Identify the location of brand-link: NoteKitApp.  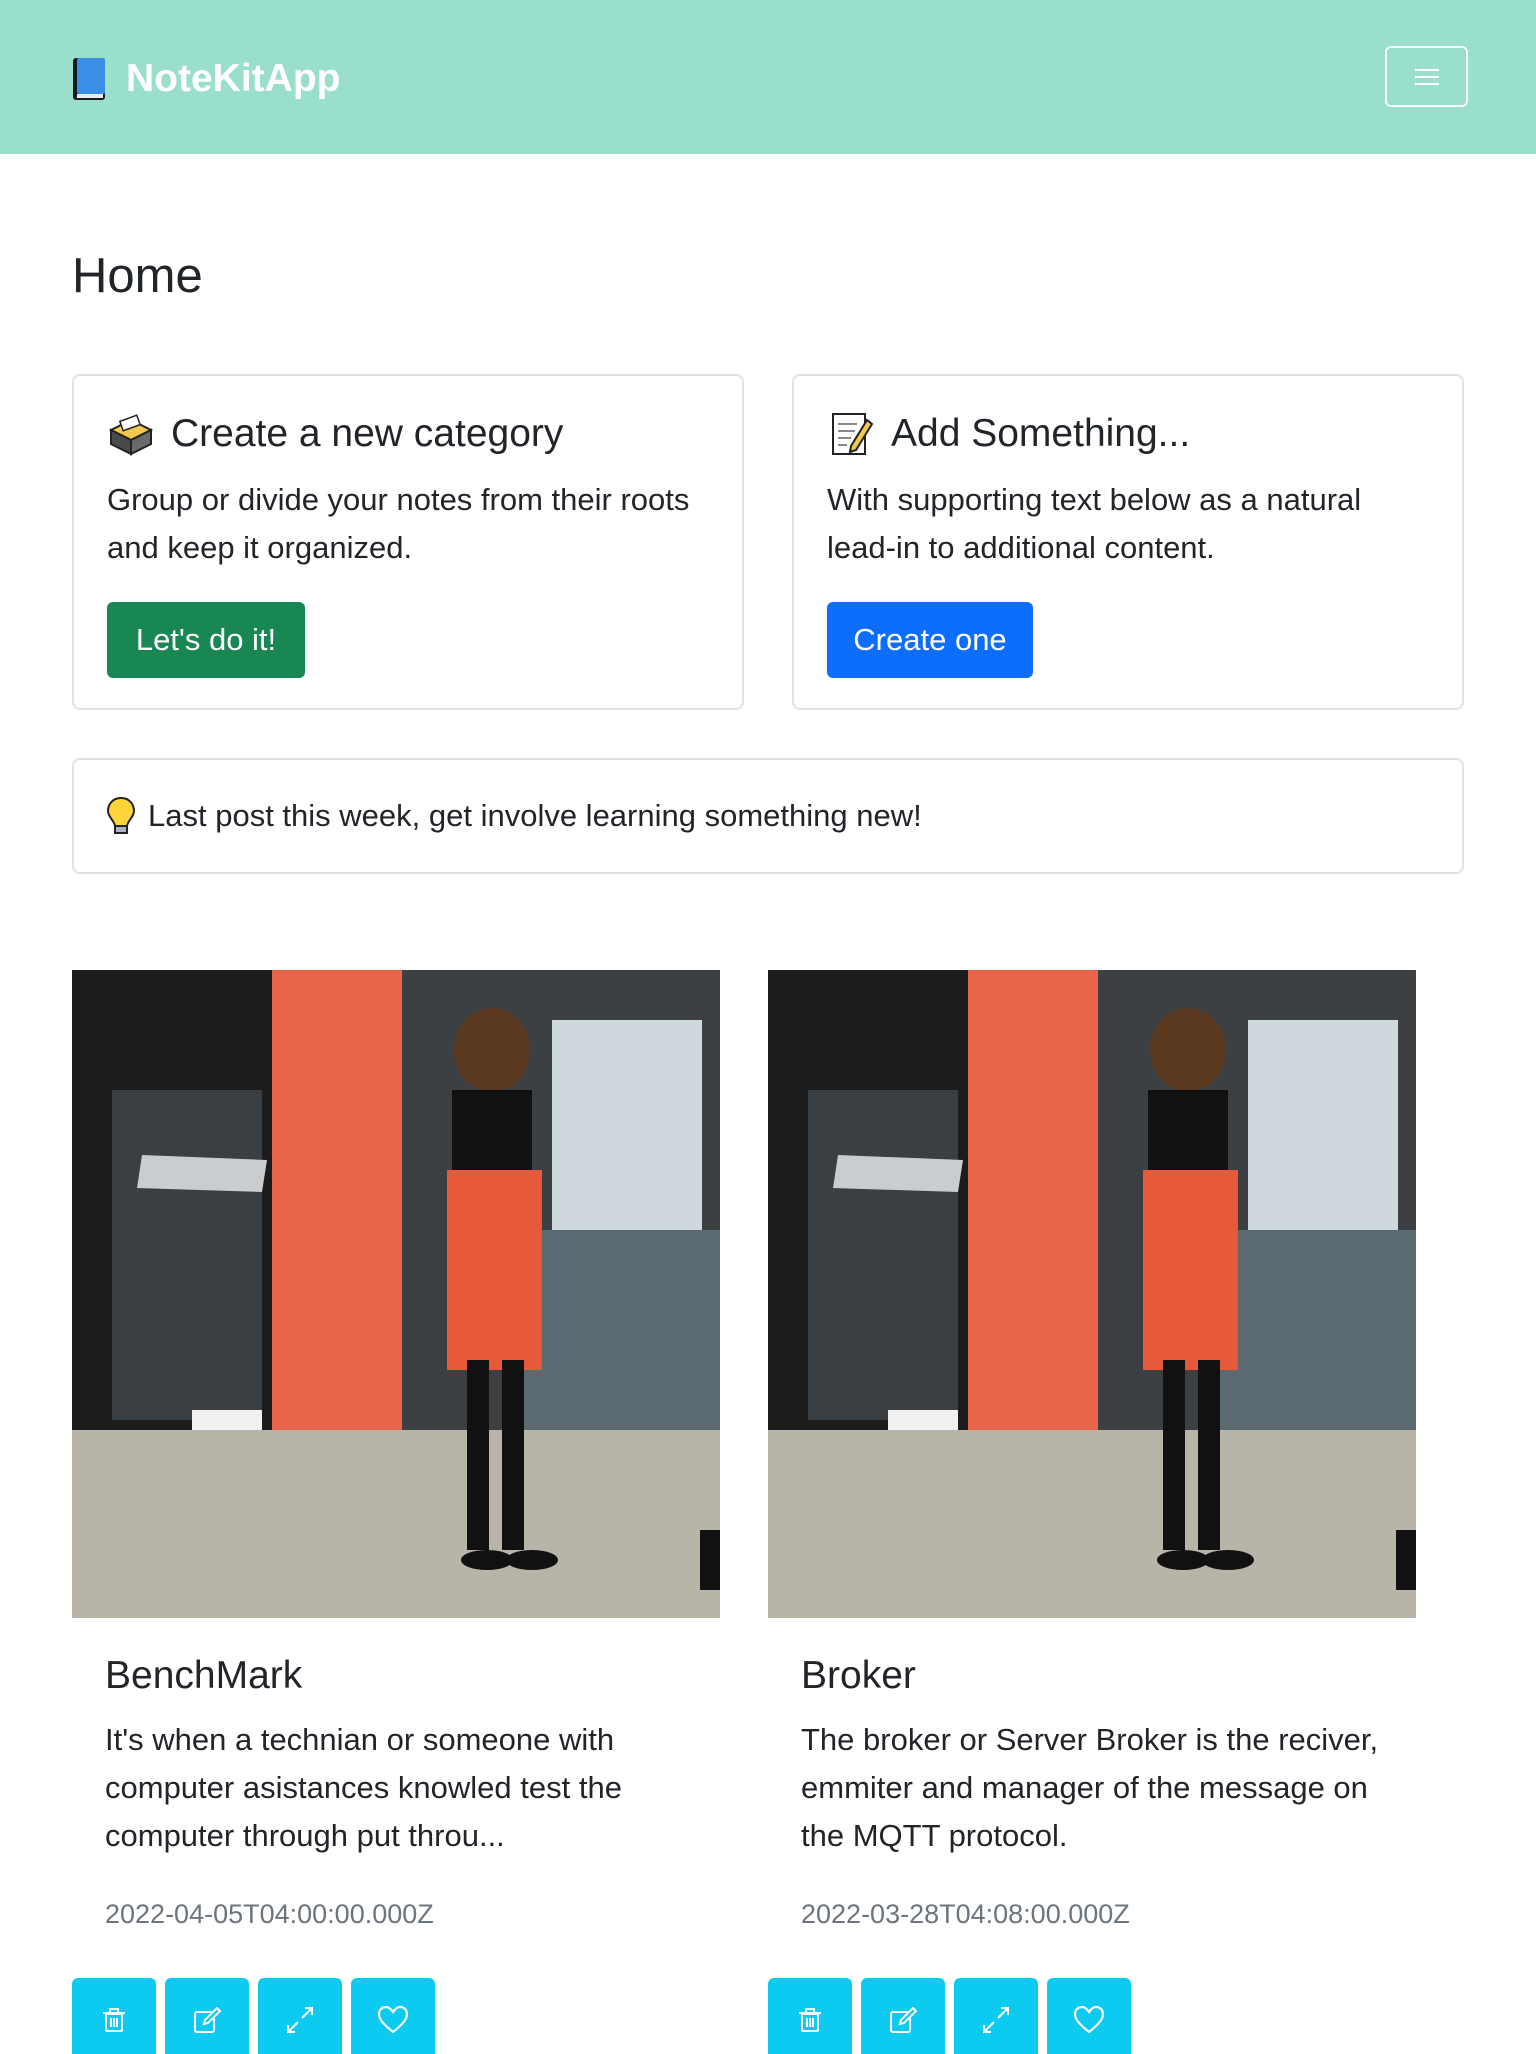
(206, 79).